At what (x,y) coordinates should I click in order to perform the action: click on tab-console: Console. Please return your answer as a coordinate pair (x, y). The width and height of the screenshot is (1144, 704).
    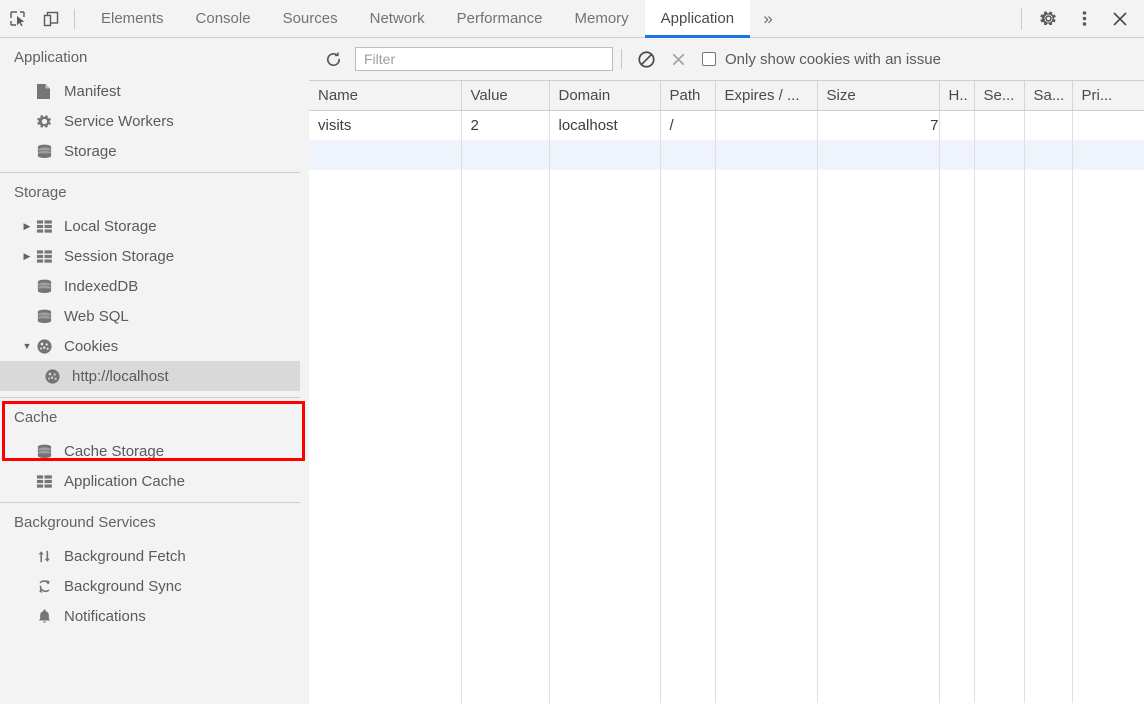
    Looking at the image, I should click on (223, 19).